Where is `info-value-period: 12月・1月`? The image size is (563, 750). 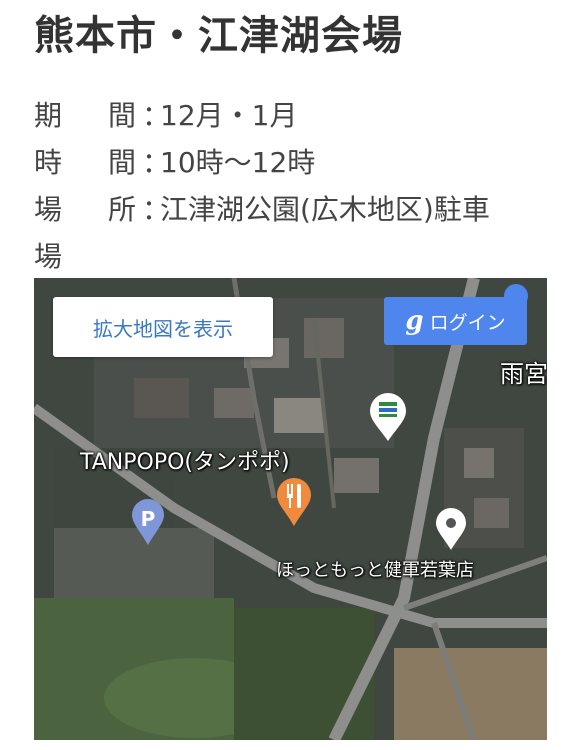 info-value-period: 12月・1月 is located at coordinates (229, 115).